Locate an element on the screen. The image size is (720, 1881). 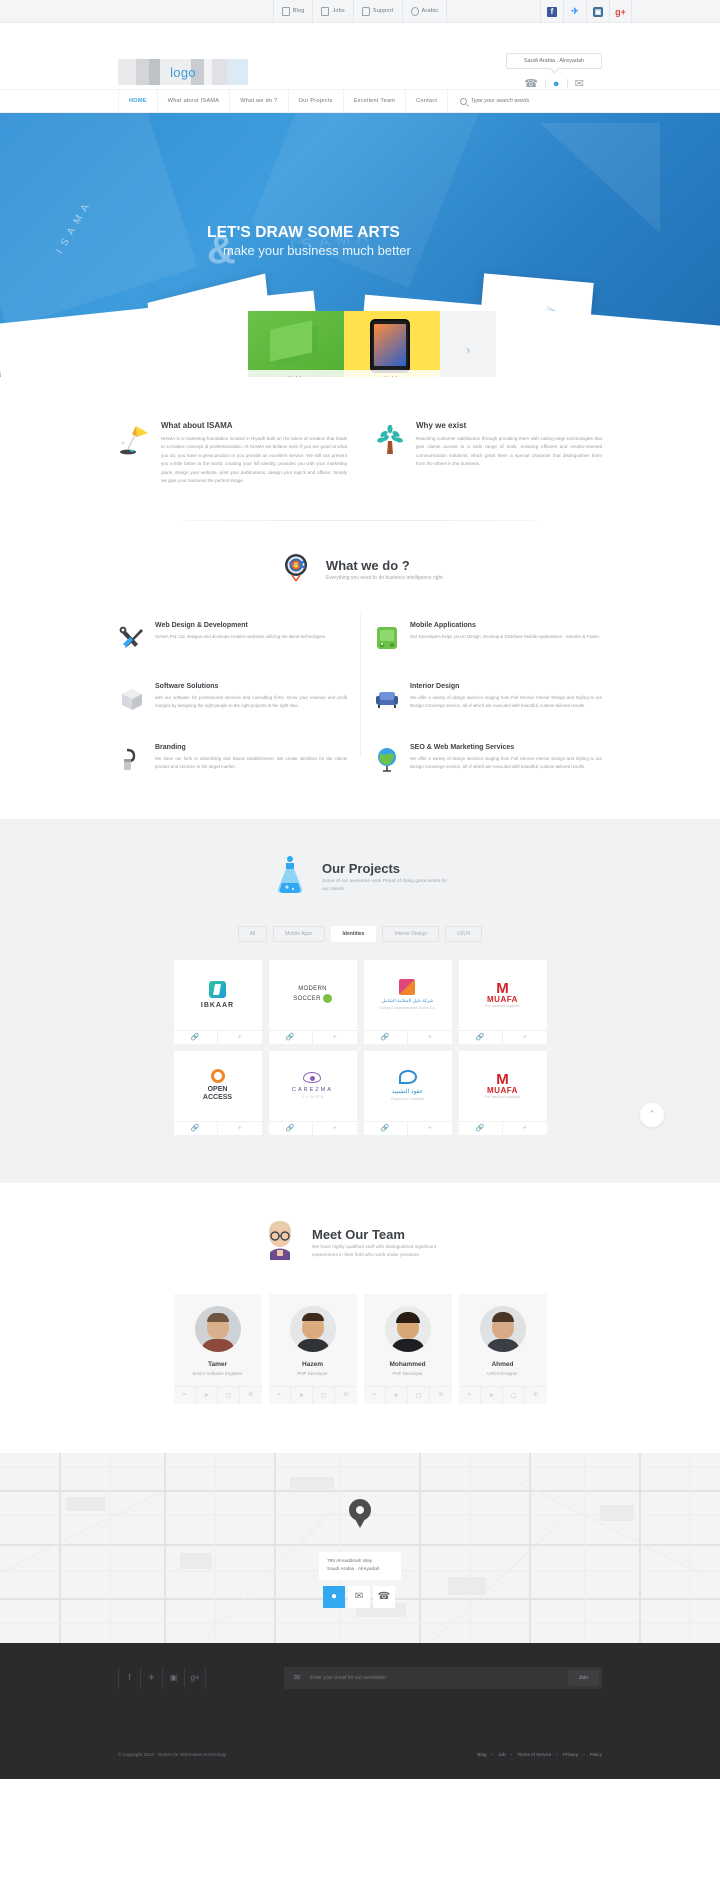
nav-search is located at coordinates (525, 101).